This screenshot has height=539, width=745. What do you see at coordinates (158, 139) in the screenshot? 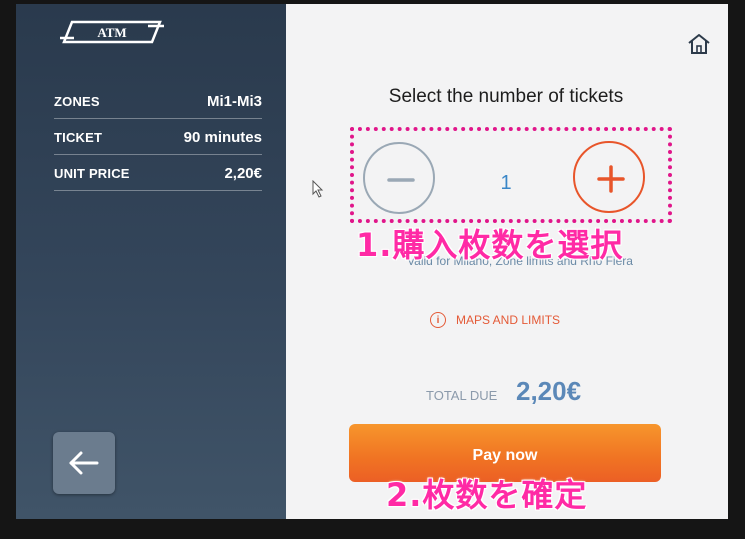
I see `ticket-row: TICKET 90 minutes` at bounding box center [158, 139].